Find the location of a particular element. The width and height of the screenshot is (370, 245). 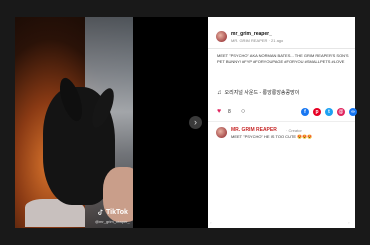

comment-time: · Creator is located at coordinates (294, 130).